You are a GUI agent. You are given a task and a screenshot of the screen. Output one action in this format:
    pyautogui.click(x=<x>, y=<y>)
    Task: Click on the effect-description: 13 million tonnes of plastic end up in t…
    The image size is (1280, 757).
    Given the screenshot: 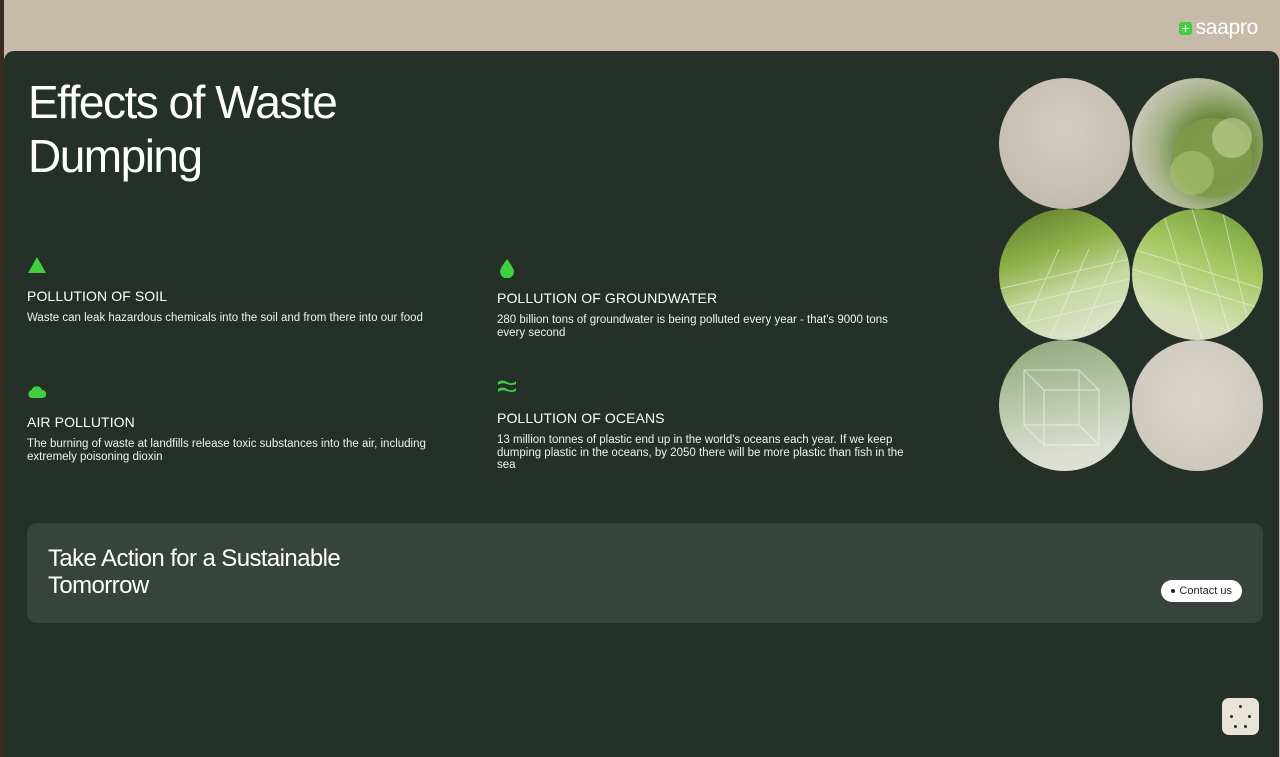 What is the action you would take?
    pyautogui.click(x=700, y=452)
    